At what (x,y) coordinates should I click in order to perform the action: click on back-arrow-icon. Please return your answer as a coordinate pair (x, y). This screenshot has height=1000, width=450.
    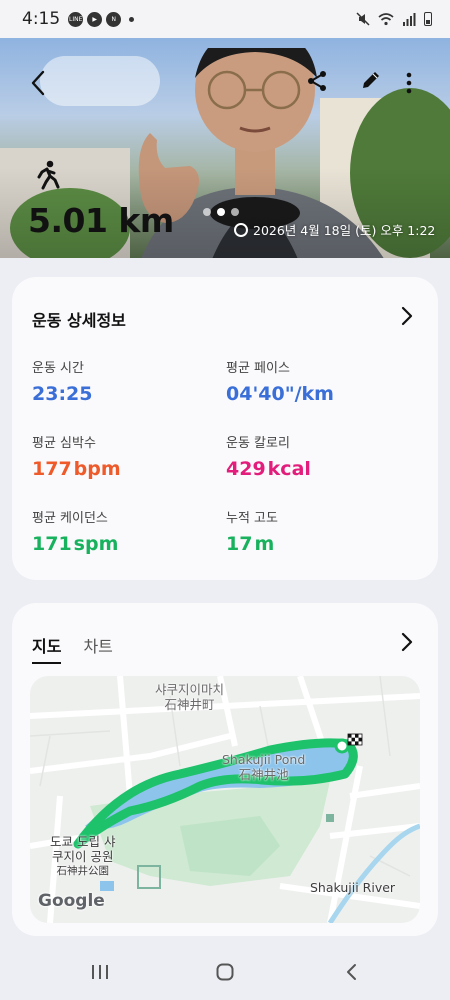
    Looking at the image, I should click on (39, 83).